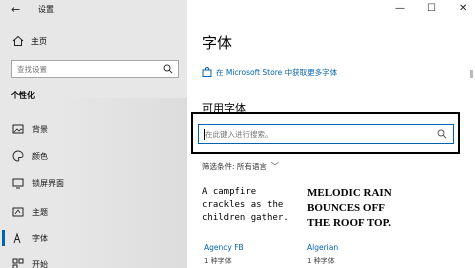 This screenshot has width=475, height=268. What do you see at coordinates (18, 212) in the screenshot?
I see `theme-icon` at bounding box center [18, 212].